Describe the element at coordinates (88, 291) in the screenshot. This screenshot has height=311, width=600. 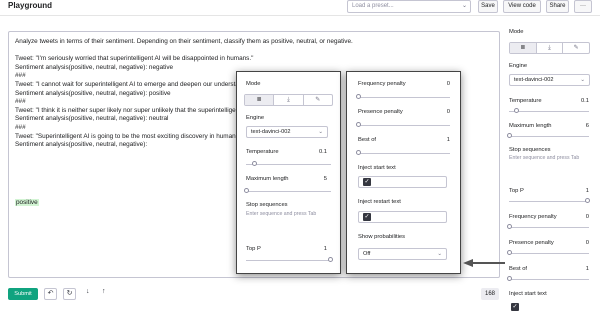
I see `thumbs-down-icon: ↓` at that location.